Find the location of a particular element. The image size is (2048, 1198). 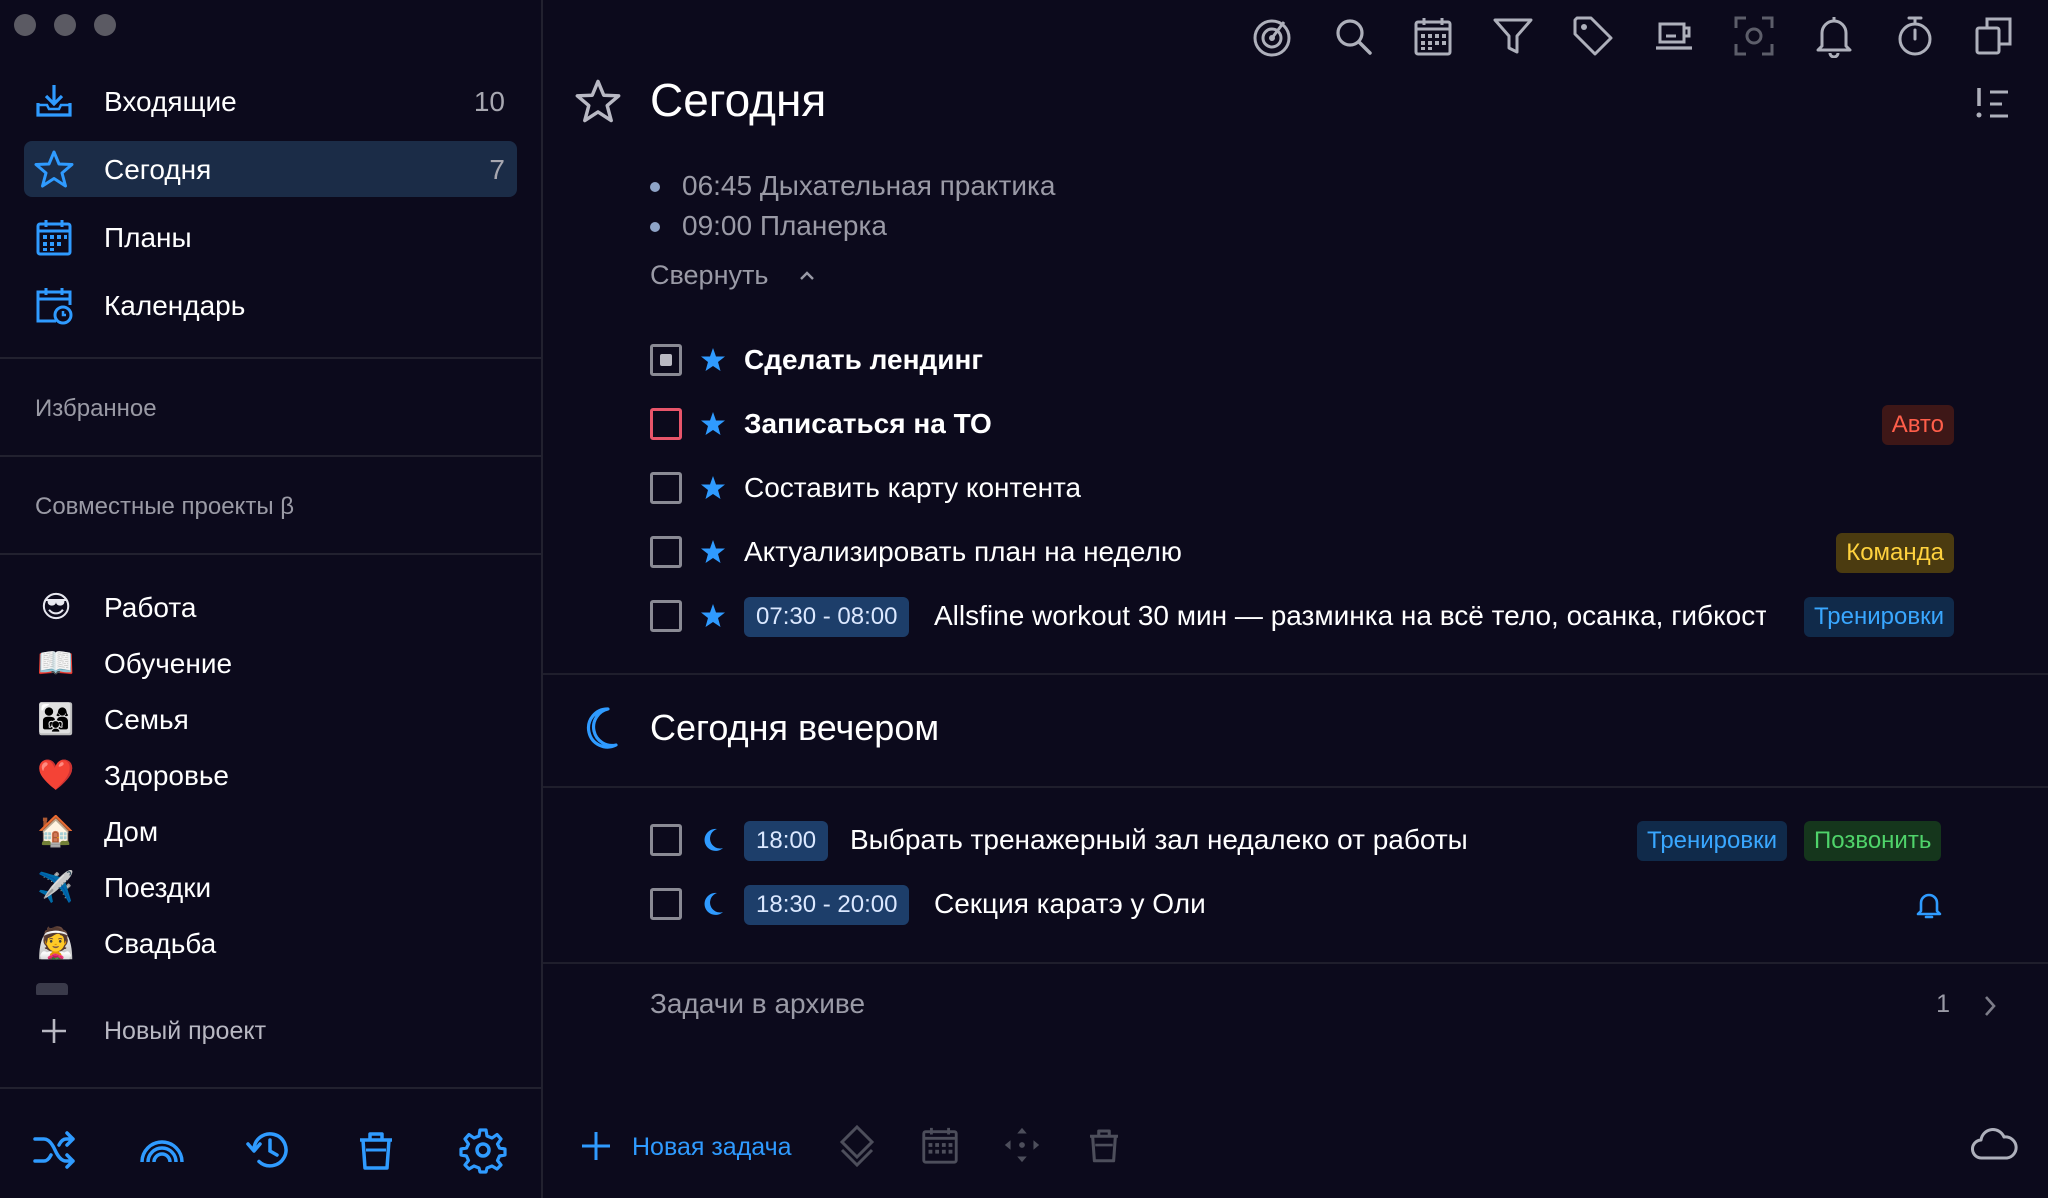

stopwatch-icon is located at coordinates (1915, 36).